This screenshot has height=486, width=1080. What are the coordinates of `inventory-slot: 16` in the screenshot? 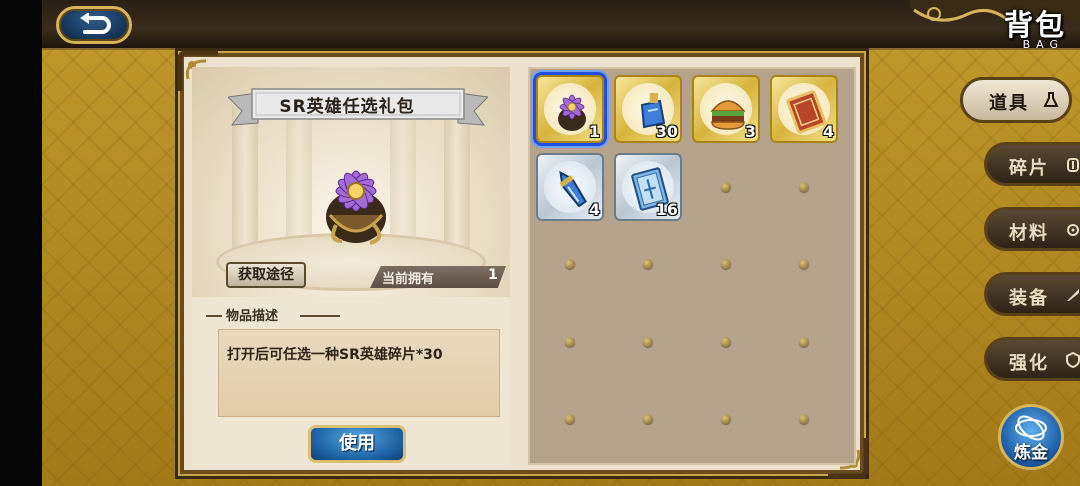 It's located at (648, 187).